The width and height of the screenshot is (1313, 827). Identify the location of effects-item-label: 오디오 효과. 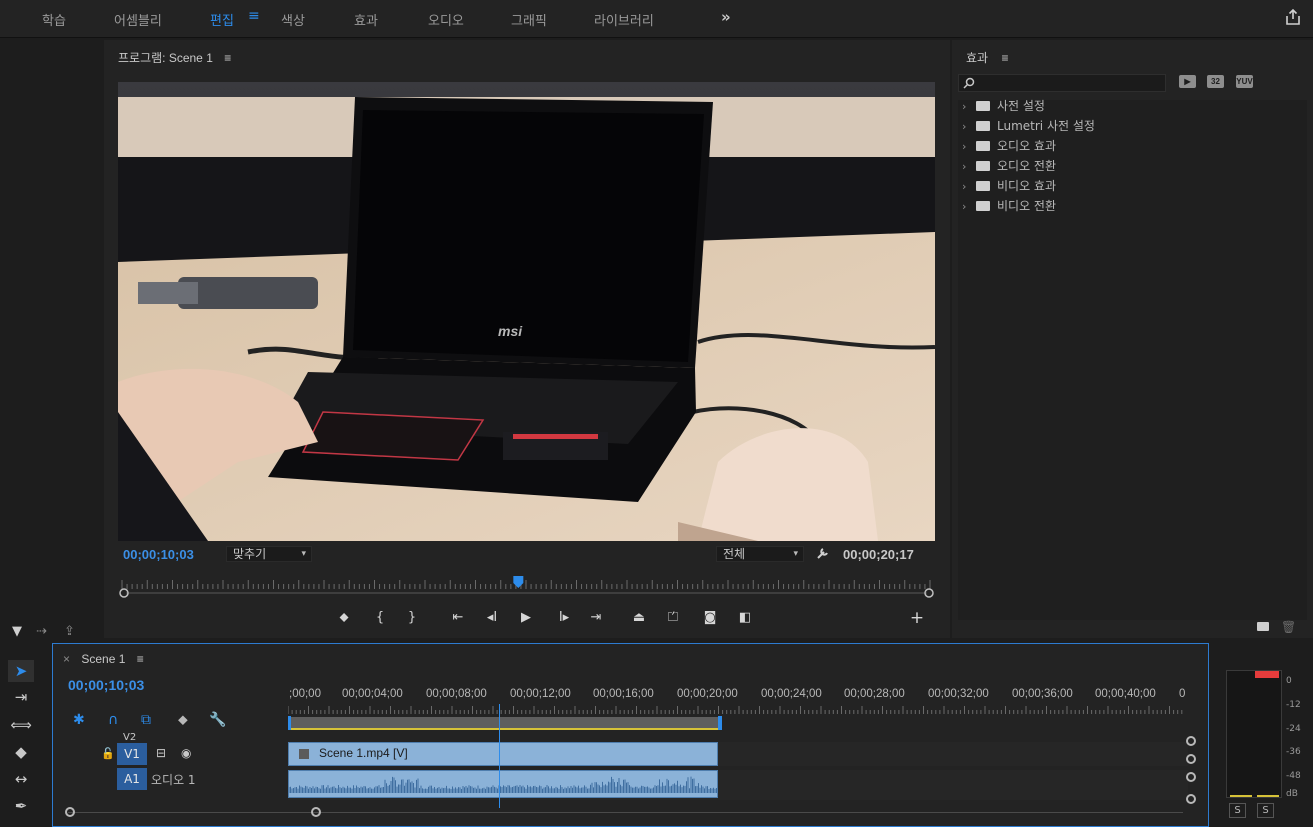
(1027, 146).